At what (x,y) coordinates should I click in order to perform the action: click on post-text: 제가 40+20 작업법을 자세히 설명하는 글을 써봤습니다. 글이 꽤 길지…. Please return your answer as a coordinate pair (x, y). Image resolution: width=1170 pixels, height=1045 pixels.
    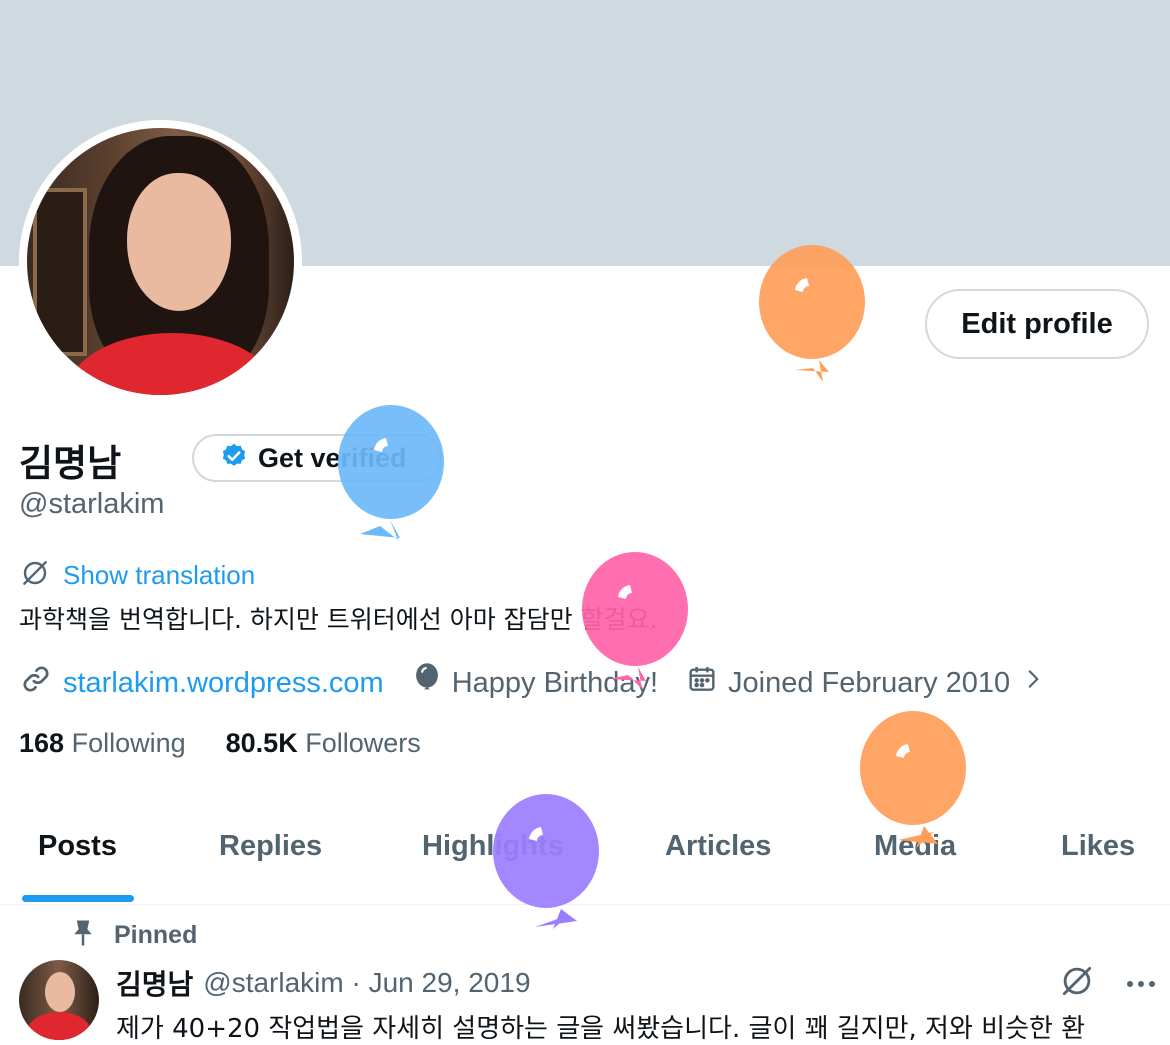
    Looking at the image, I should click on (601, 1029).